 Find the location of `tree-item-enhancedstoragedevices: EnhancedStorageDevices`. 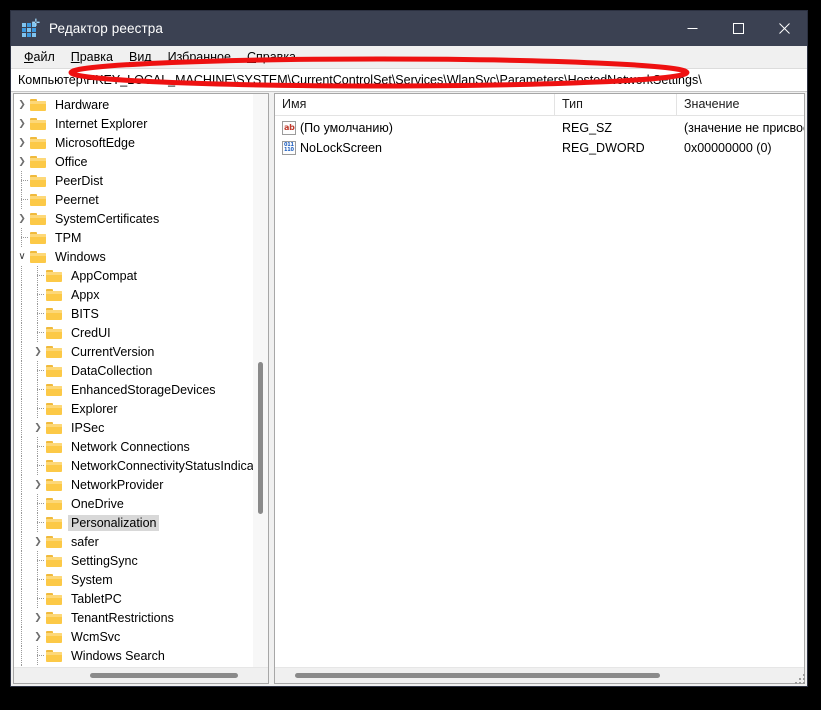

tree-item-enhancedstoragedevices: EnhancedStorageDevices is located at coordinates (133, 389).